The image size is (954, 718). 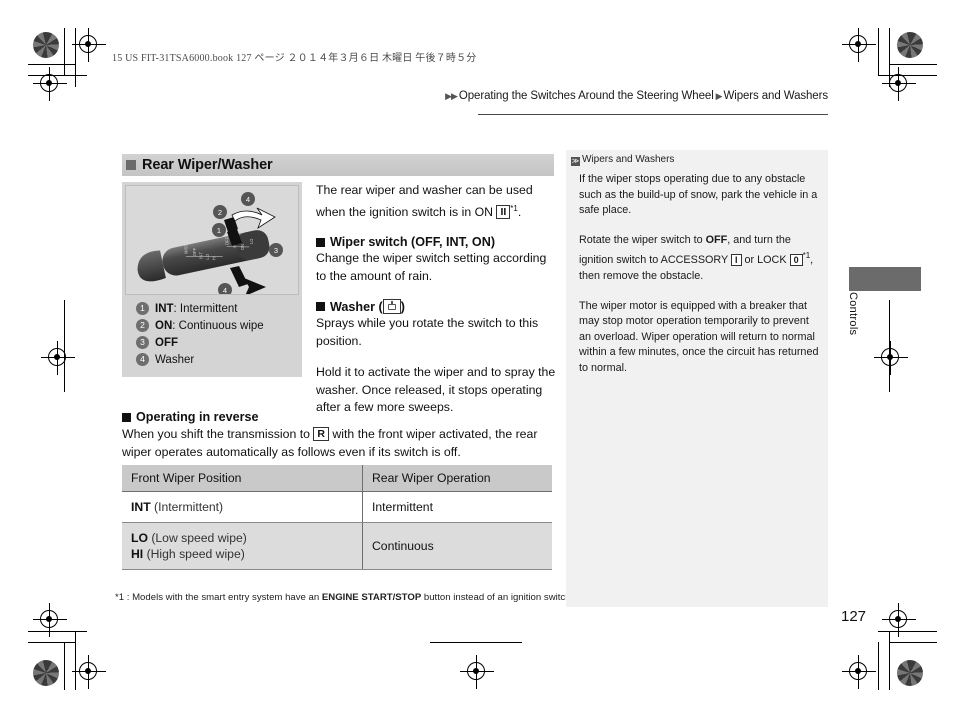 I want to click on front-position-desc-2: (High speed wipe), so click(x=194, y=554).